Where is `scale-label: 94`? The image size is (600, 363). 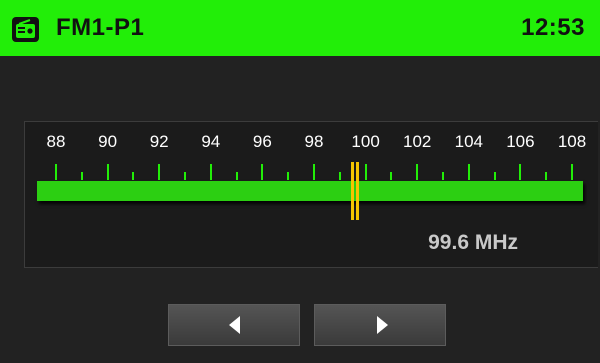
scale-label: 94 is located at coordinates (211, 141).